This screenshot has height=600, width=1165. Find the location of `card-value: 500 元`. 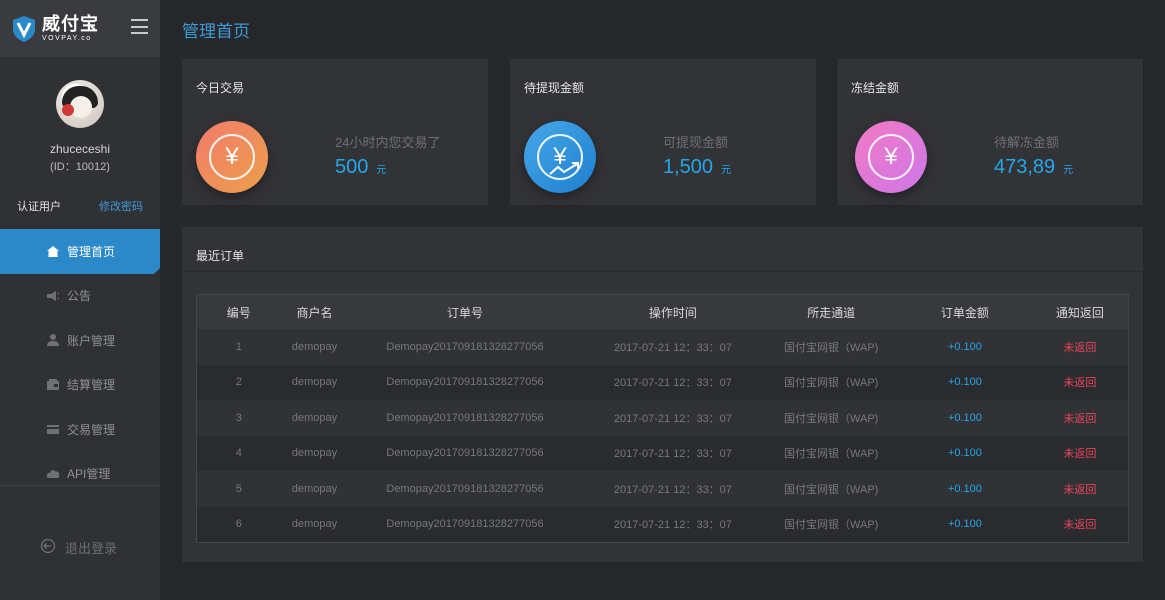

card-value: 500 元 is located at coordinates (360, 167).